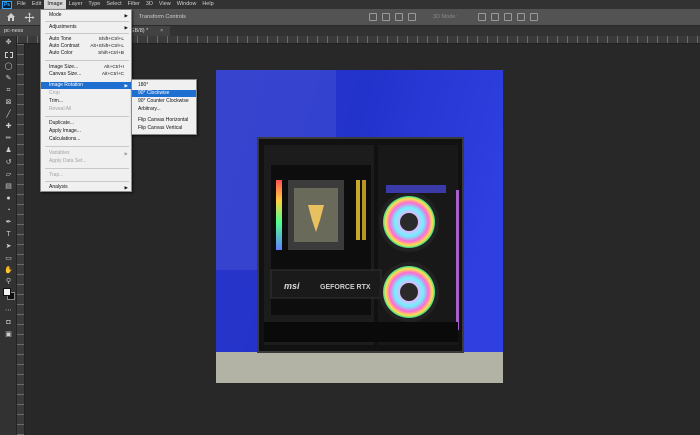  Describe the element at coordinates (8, 334) in the screenshot. I see `screen-mode-icon: ▣` at that location.